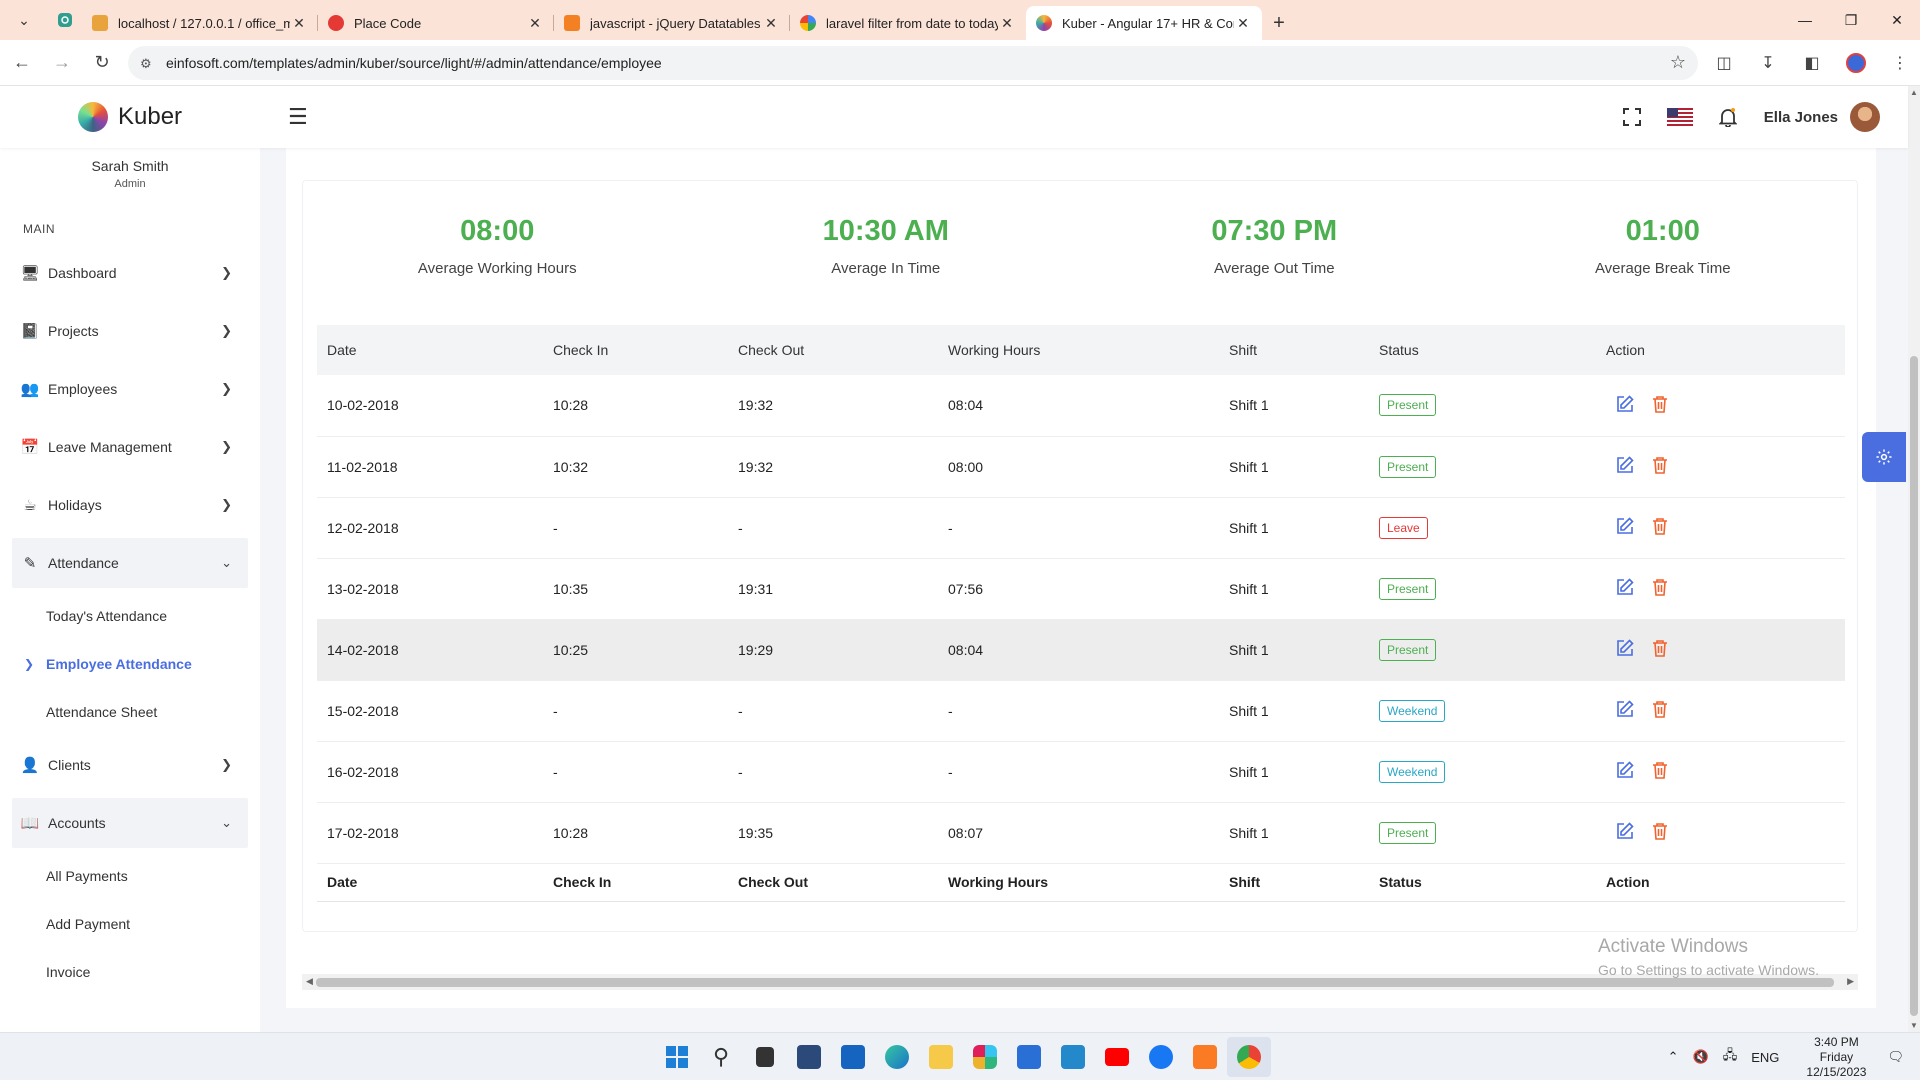  I want to click on settings-button, so click(1884, 457).